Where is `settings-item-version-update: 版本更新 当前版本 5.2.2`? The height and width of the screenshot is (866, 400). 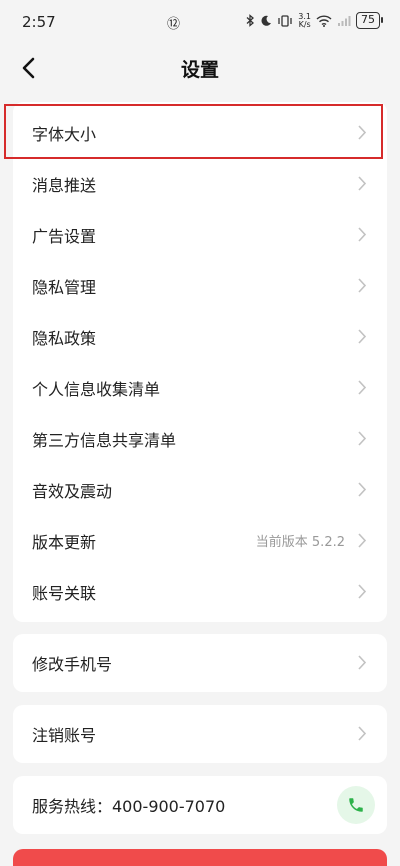 settings-item-version-update: 版本更新 当前版本 5.2.2 is located at coordinates (200, 540).